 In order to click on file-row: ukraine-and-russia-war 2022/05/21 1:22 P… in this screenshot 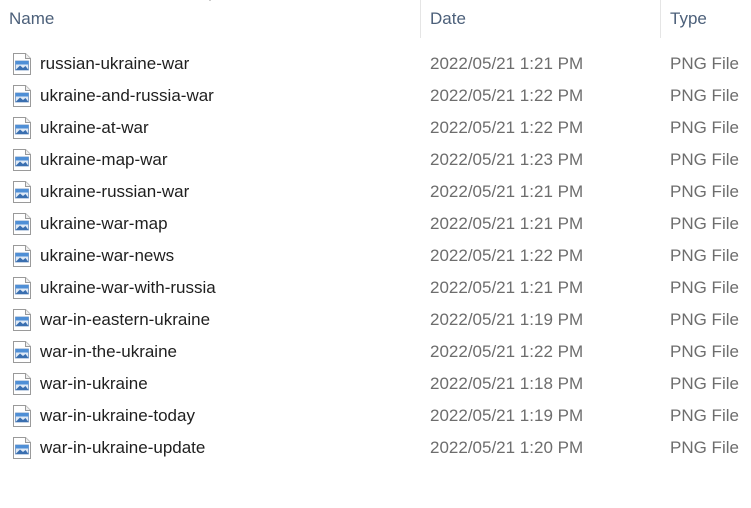, I will do `click(375, 96)`.